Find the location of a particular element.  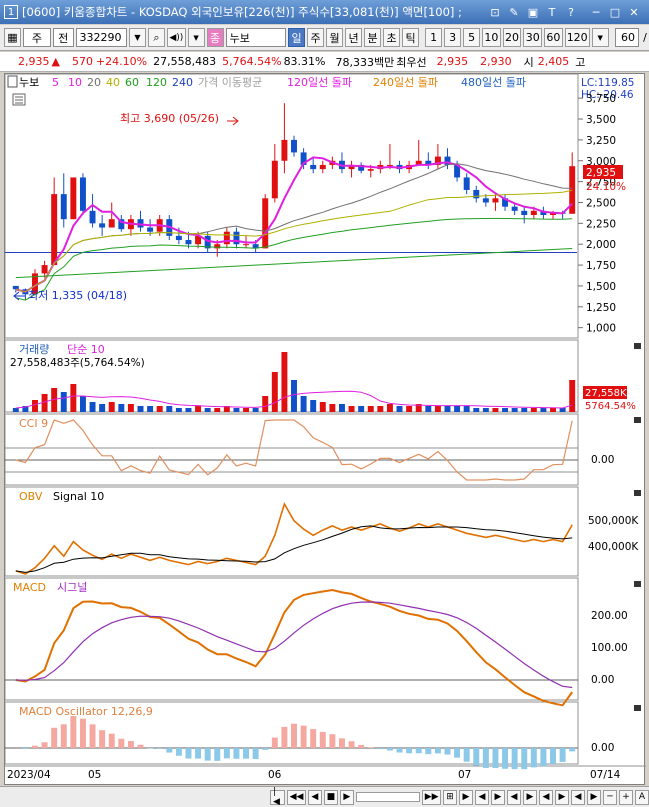

code-dropdown-icon: ▼ is located at coordinates (137, 37).